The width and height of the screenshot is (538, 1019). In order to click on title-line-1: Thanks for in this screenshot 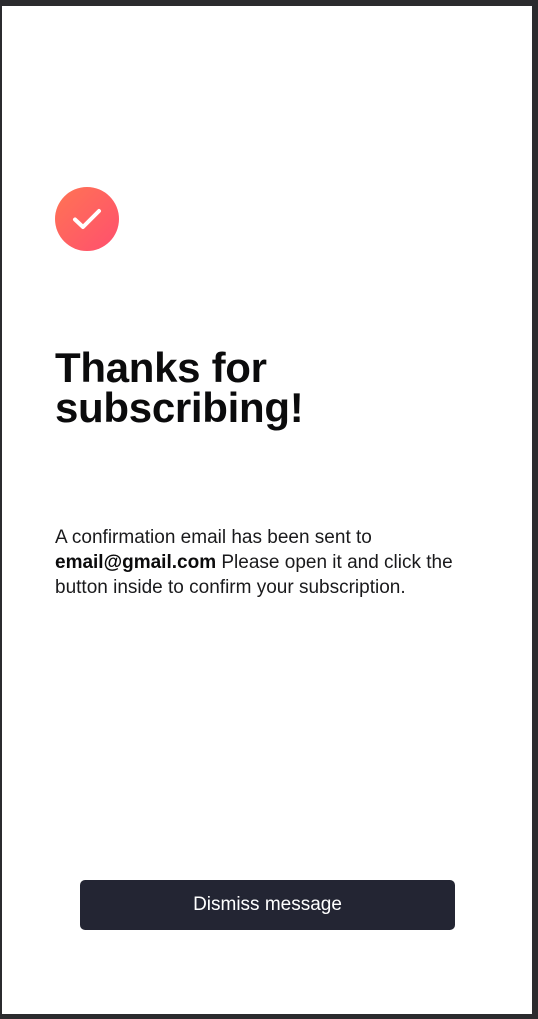, I will do `click(161, 367)`.